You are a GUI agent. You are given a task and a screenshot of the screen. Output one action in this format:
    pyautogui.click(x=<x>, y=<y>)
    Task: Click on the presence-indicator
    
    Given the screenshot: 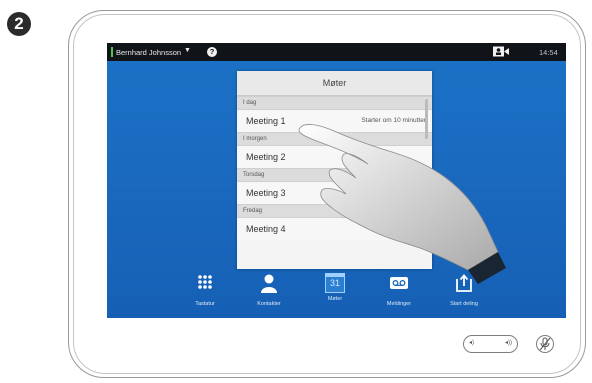 What is the action you would take?
    pyautogui.click(x=112, y=52)
    